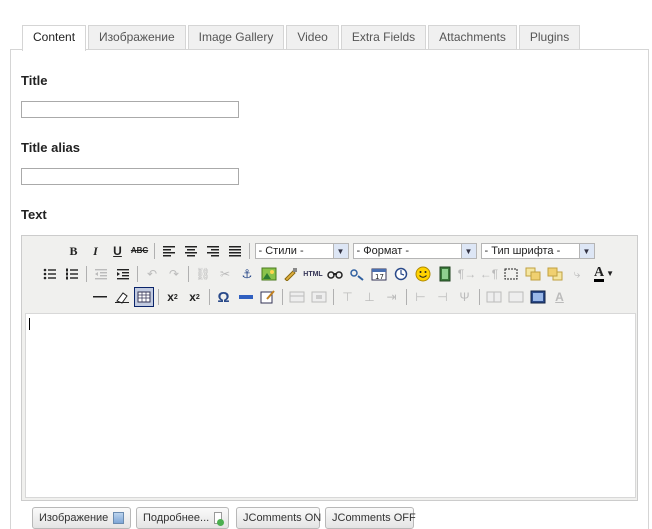 The height and width of the screenshot is (529, 652). What do you see at coordinates (392, 297) in the screenshot?
I see `delete-row-icon: ⇥` at bounding box center [392, 297].